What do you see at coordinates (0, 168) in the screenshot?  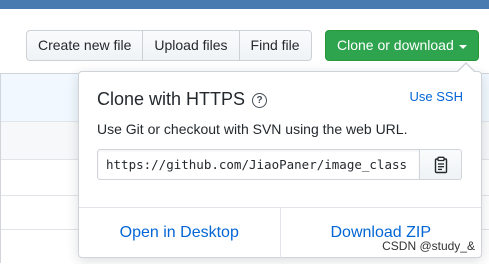 I see `file-list-border` at bounding box center [0, 168].